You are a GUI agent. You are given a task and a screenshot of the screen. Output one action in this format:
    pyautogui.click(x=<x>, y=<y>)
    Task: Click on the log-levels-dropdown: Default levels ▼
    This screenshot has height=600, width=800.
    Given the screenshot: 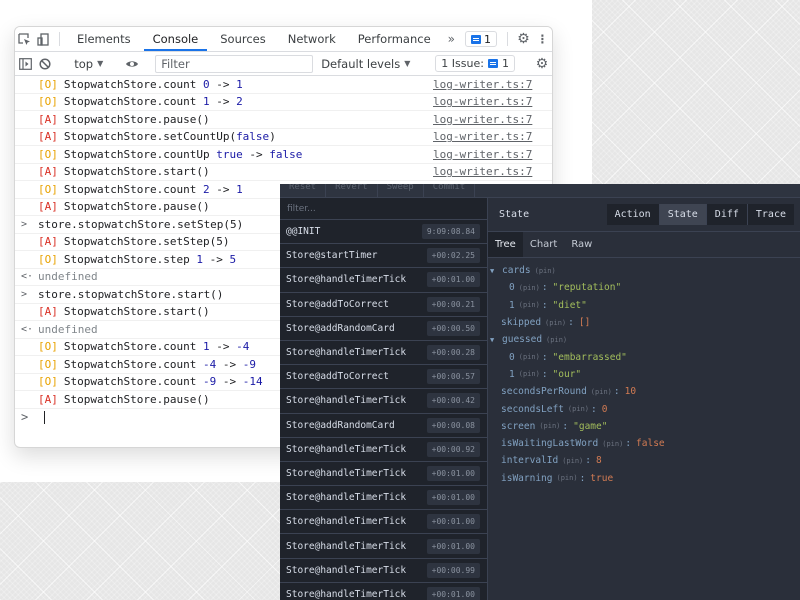 What is the action you would take?
    pyautogui.click(x=365, y=64)
    